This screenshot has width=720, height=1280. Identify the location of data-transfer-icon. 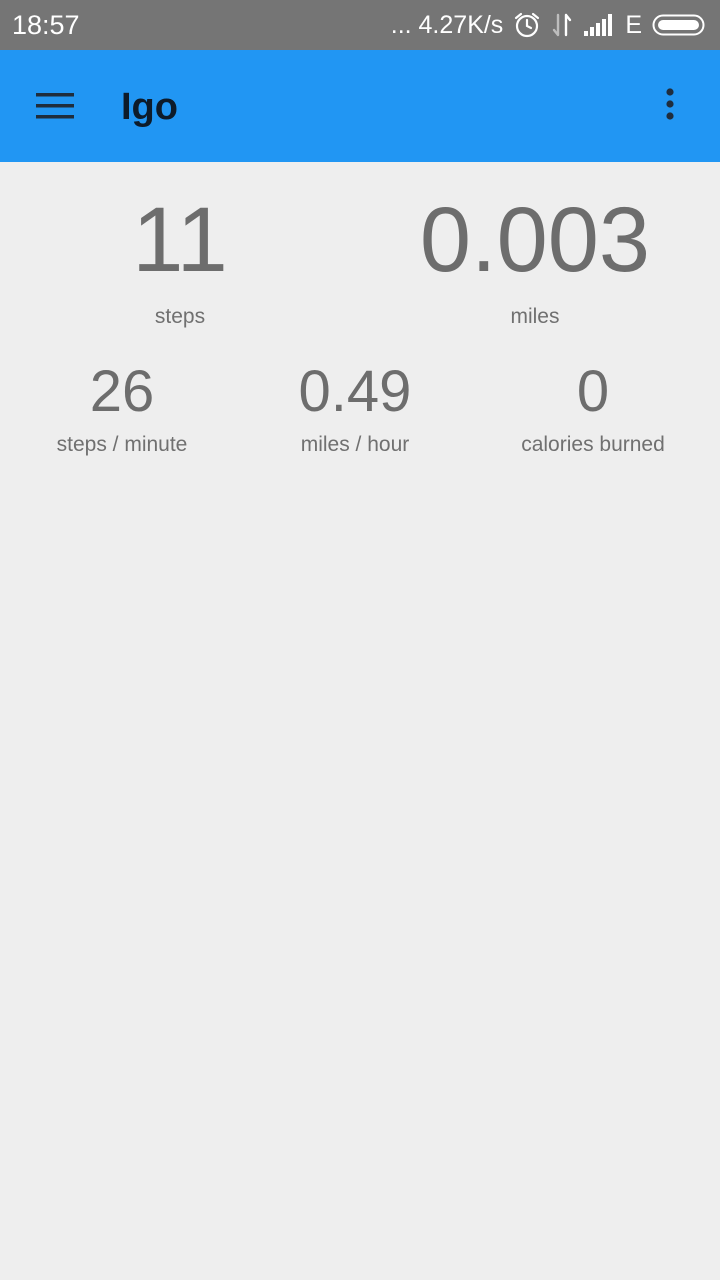
(562, 25).